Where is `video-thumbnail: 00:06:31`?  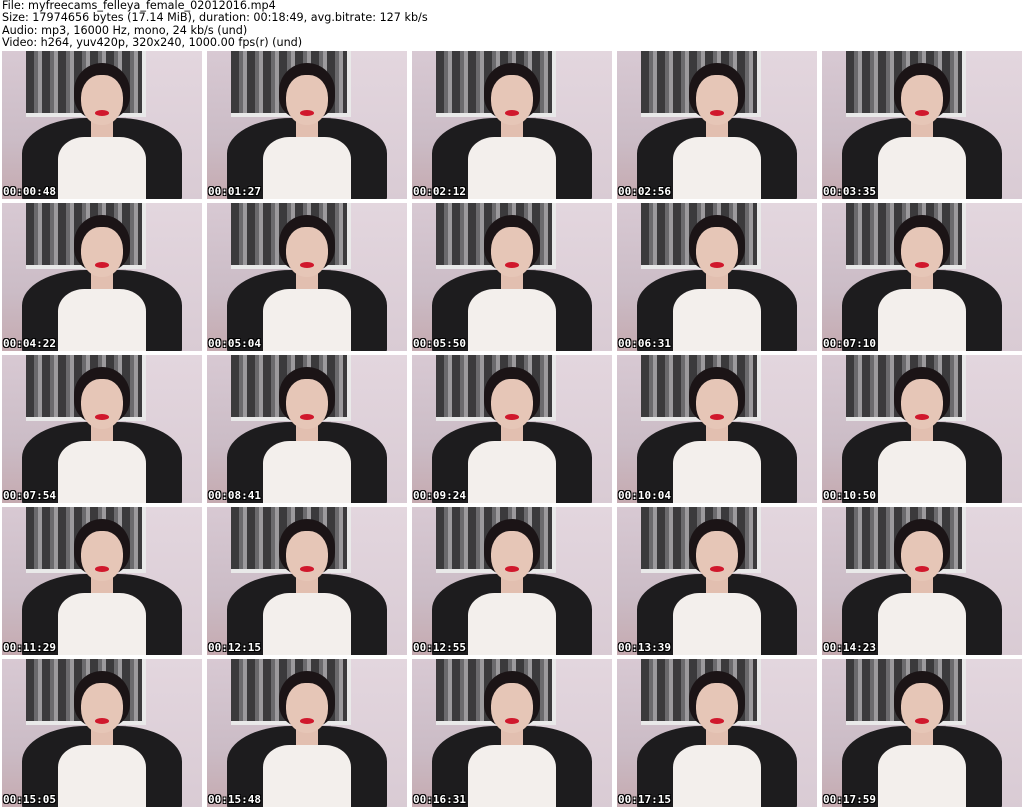 video-thumbnail: 00:06:31 is located at coordinates (717, 277).